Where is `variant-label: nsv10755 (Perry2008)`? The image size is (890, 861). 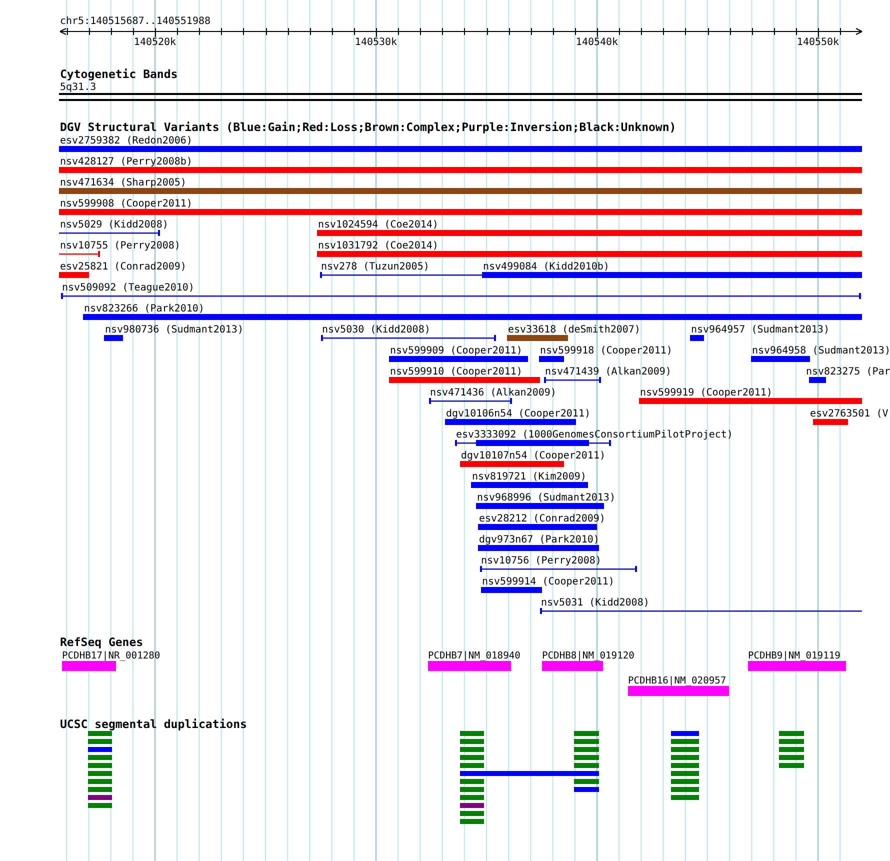
variant-label: nsv10755 (Perry2008) is located at coordinates (120, 246).